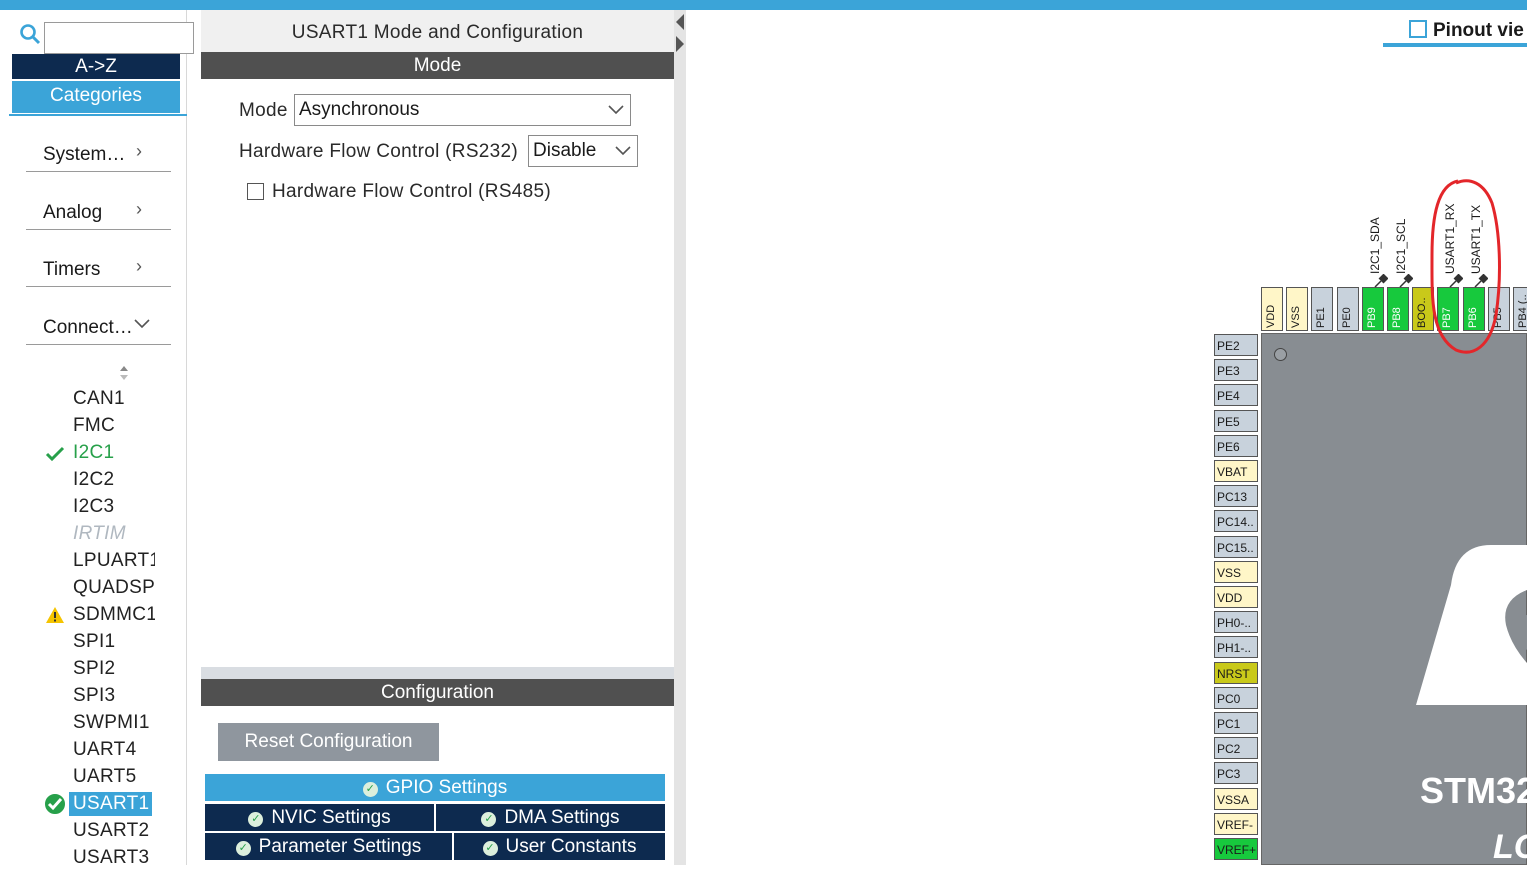 The width and height of the screenshot is (1527, 870). Describe the element at coordinates (1347, 309) in the screenshot. I see `pin-pe0: PE0` at that location.